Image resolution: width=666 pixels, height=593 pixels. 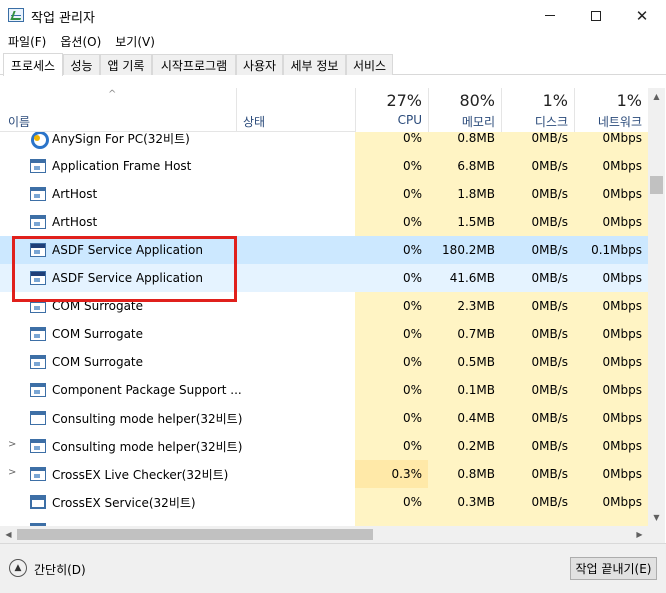 I want to click on tab-services: 서비스, so click(x=369, y=64).